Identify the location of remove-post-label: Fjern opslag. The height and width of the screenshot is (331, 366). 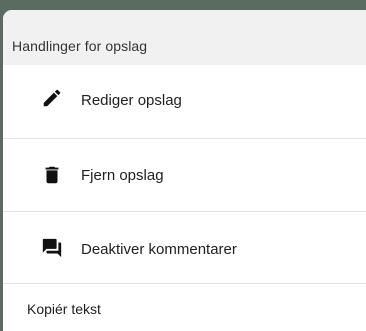
(122, 175).